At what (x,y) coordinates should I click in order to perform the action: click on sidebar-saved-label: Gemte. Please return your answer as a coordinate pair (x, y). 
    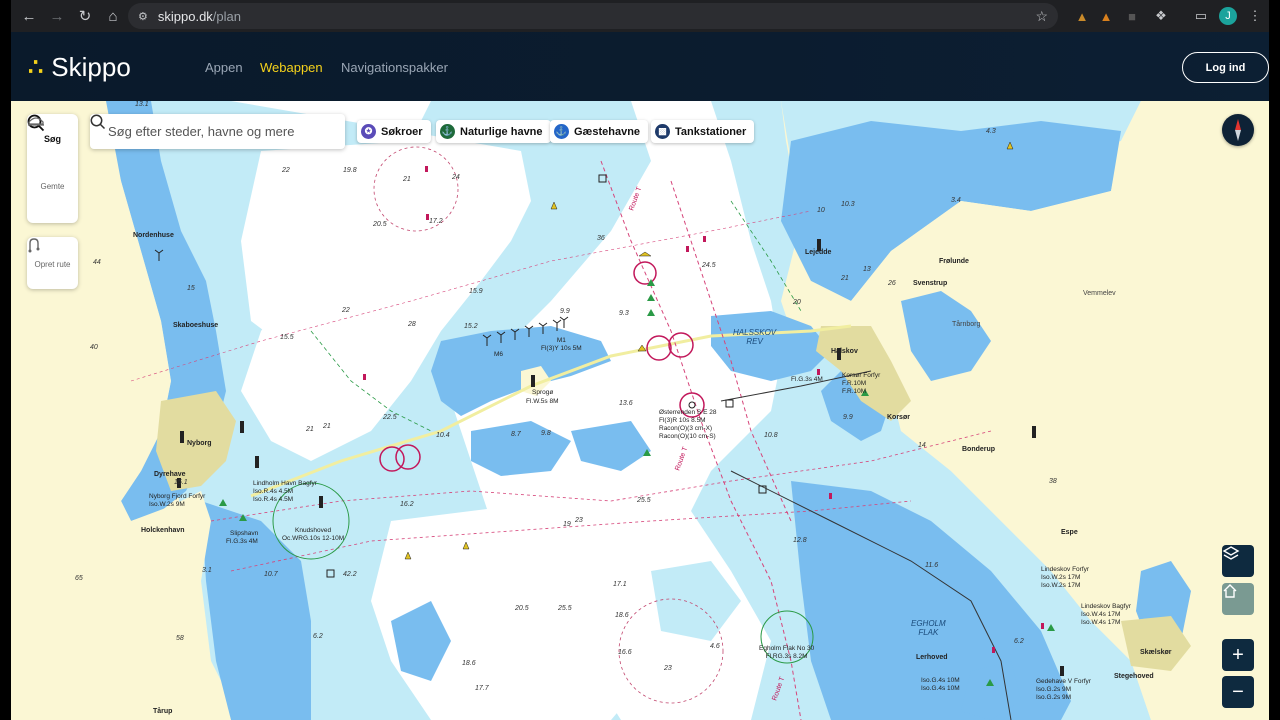
    Looking at the image, I should click on (52, 186).